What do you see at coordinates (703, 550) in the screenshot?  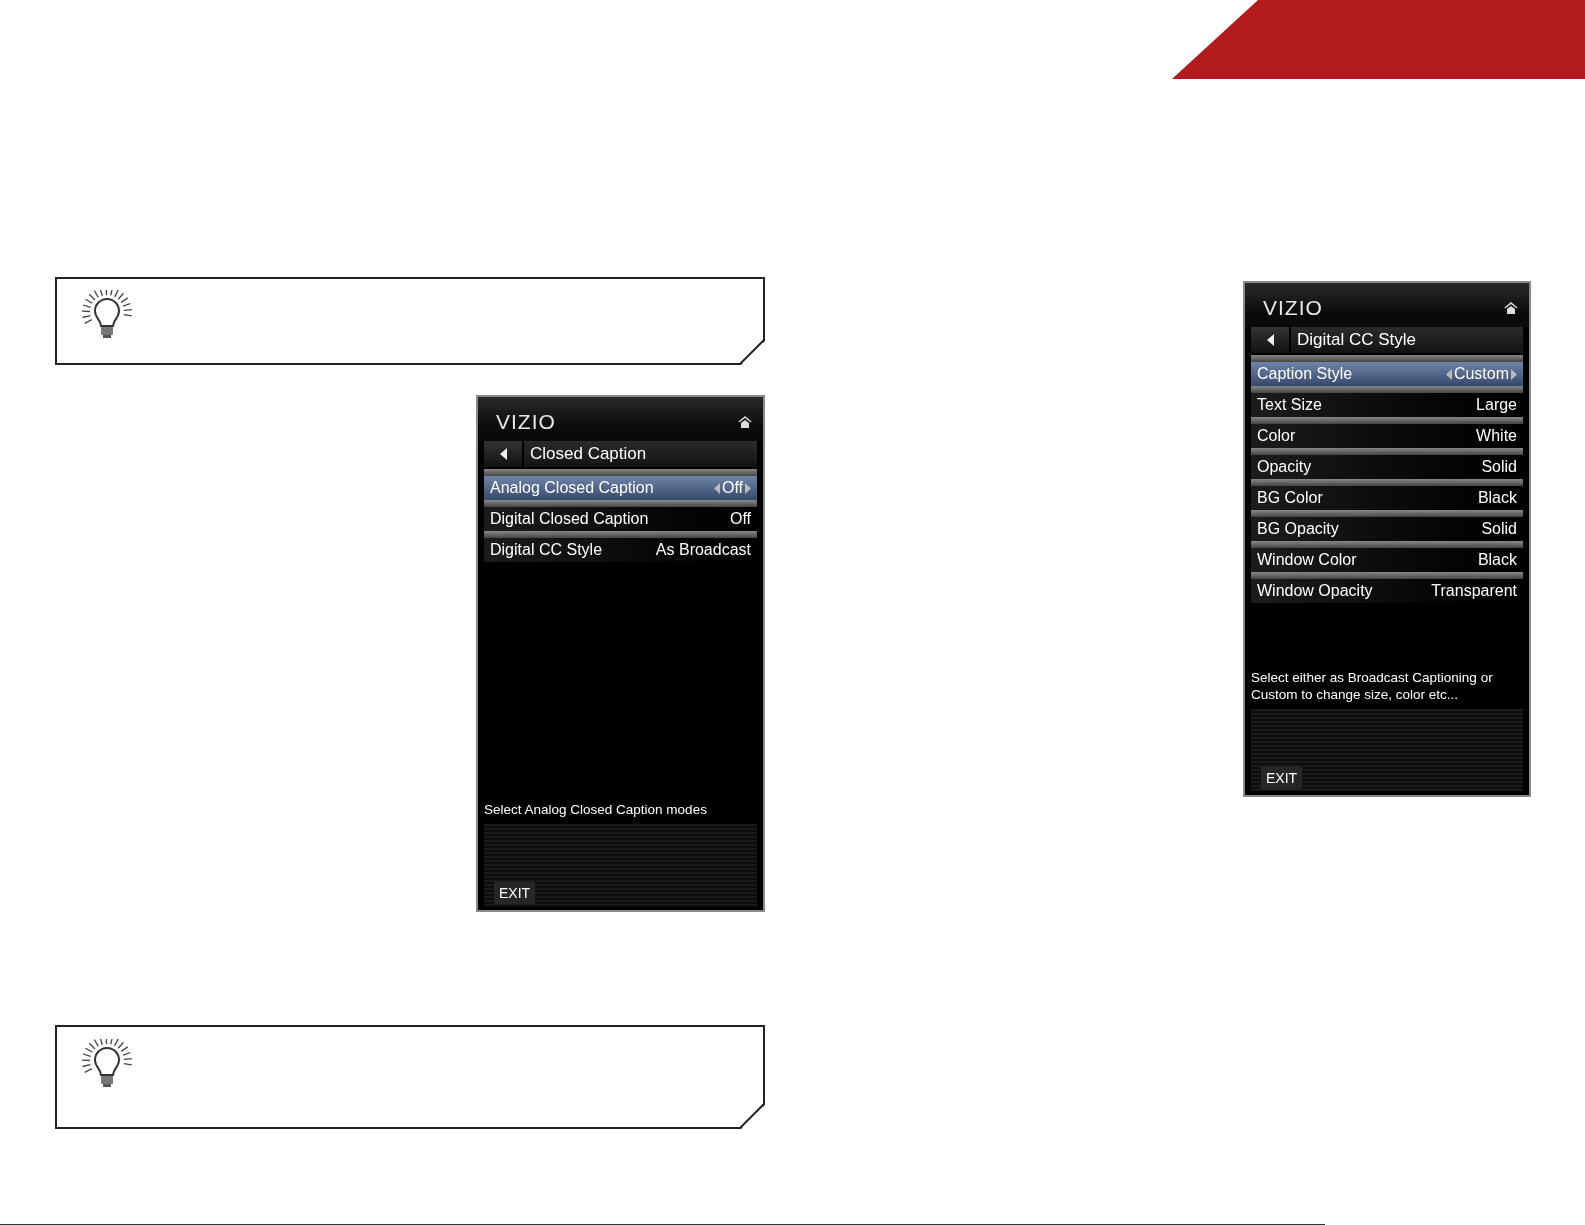 I see `menu-item-value: As Broadcast` at bounding box center [703, 550].